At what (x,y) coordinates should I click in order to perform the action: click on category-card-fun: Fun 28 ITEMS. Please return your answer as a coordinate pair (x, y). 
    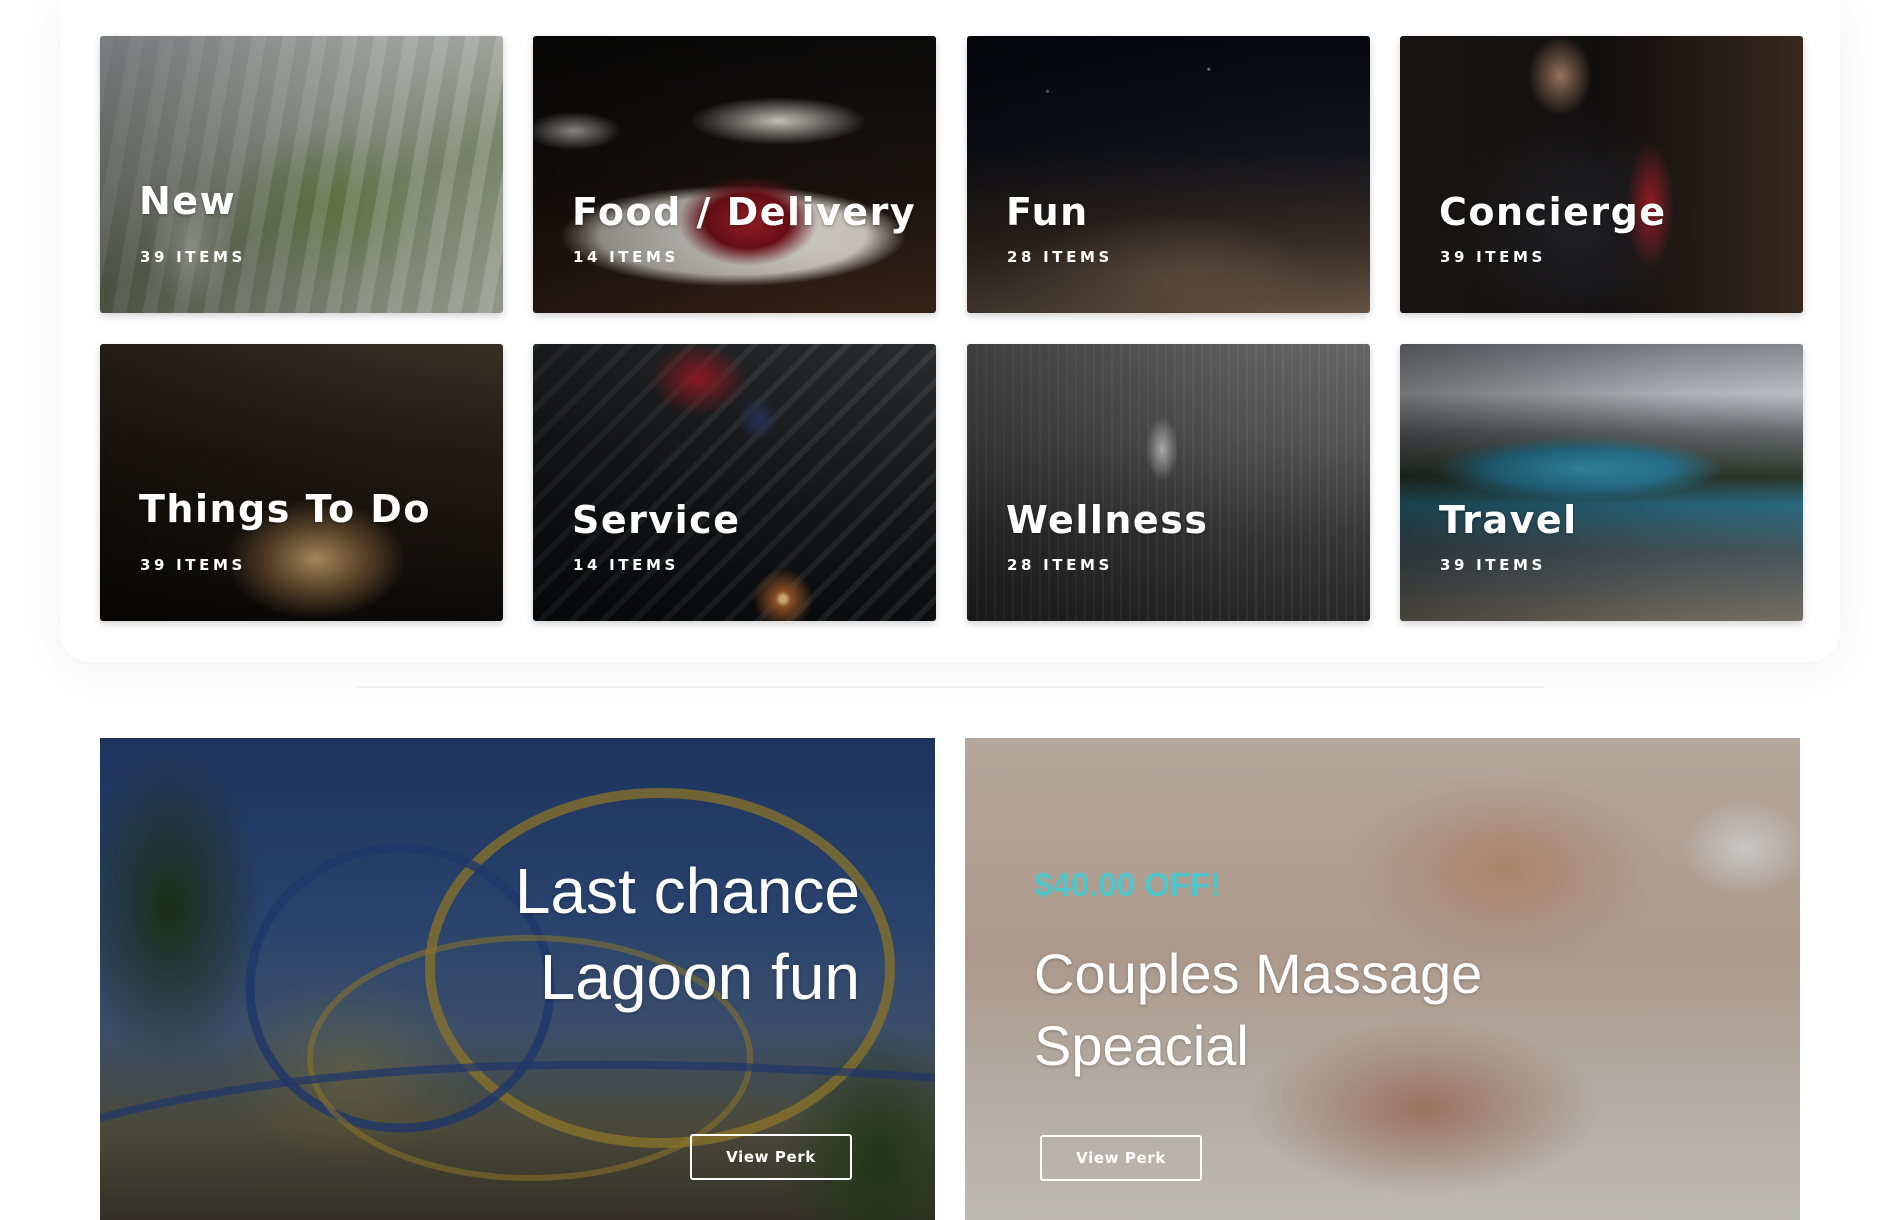
    Looking at the image, I should click on (1168, 174).